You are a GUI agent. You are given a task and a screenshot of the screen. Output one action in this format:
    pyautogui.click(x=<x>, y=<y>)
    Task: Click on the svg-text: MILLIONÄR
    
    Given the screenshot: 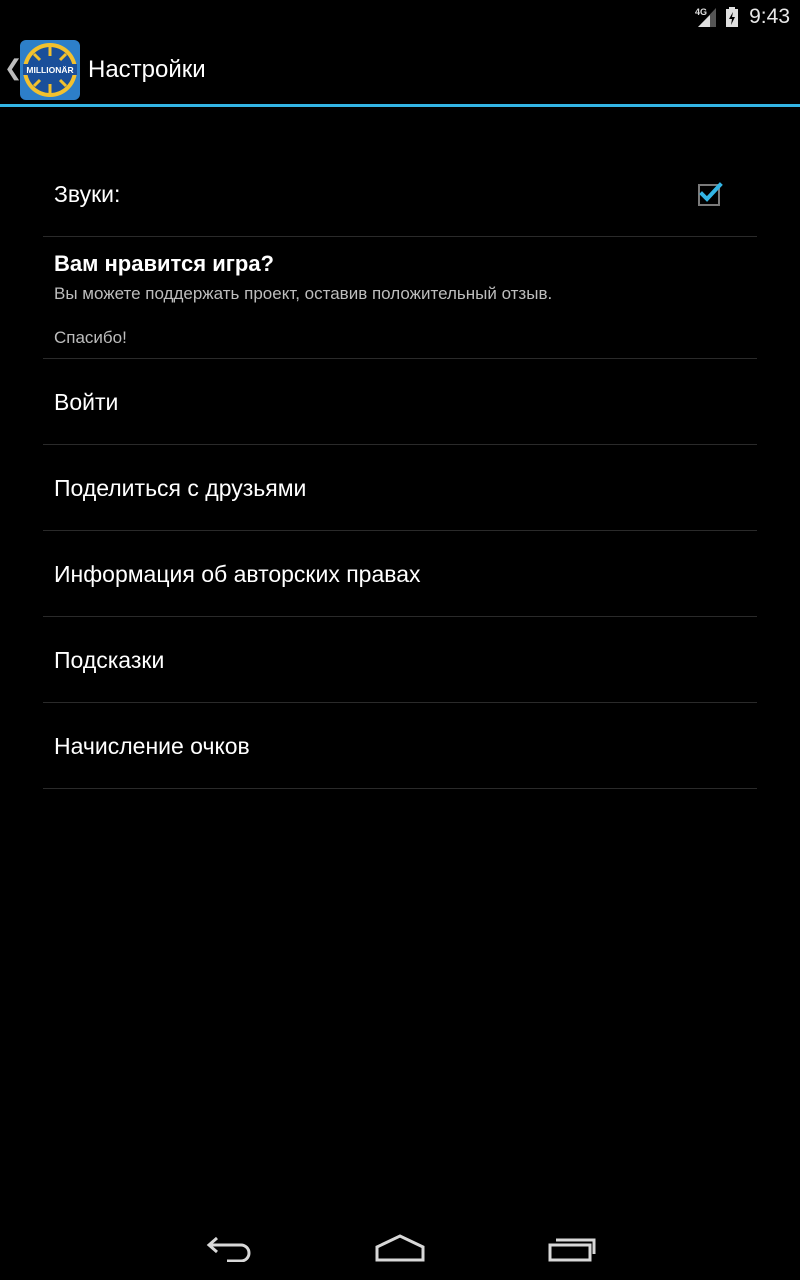 What is the action you would take?
    pyautogui.click(x=49, y=70)
    